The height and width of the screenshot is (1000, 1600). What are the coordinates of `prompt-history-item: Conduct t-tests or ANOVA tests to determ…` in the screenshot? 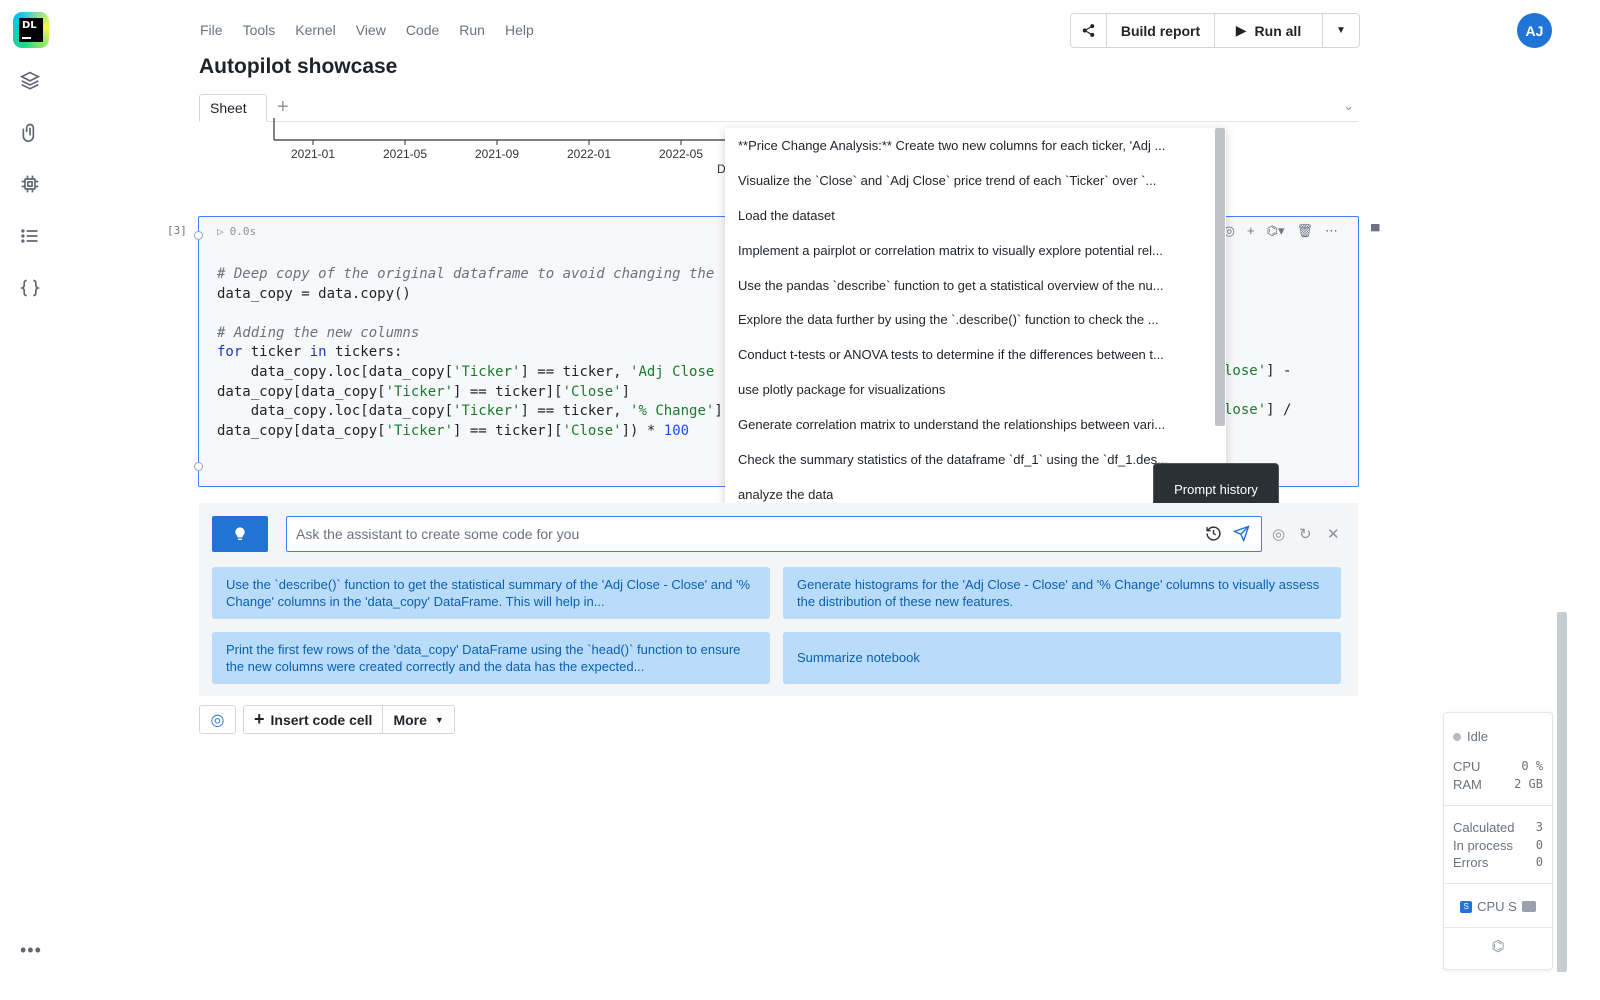 It's located at (975, 354).